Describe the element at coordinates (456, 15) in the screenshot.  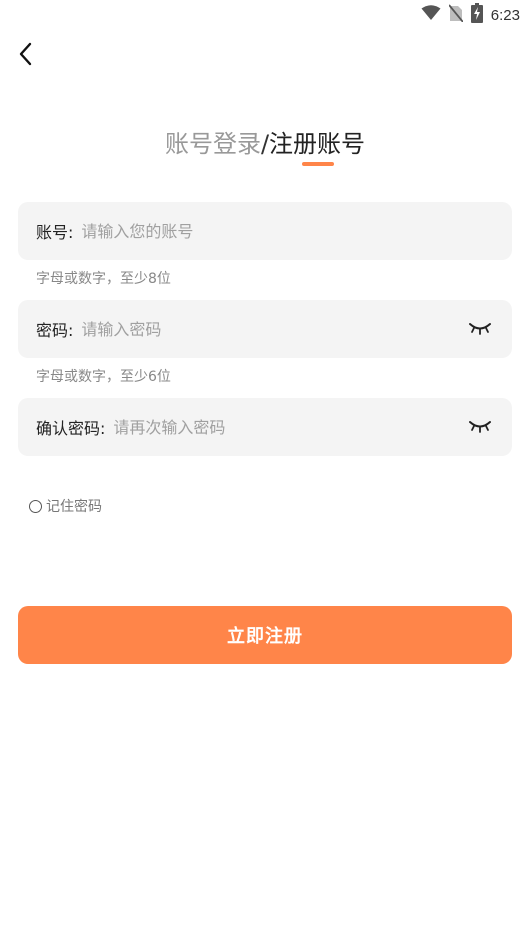
I see `no-sim-icon` at that location.